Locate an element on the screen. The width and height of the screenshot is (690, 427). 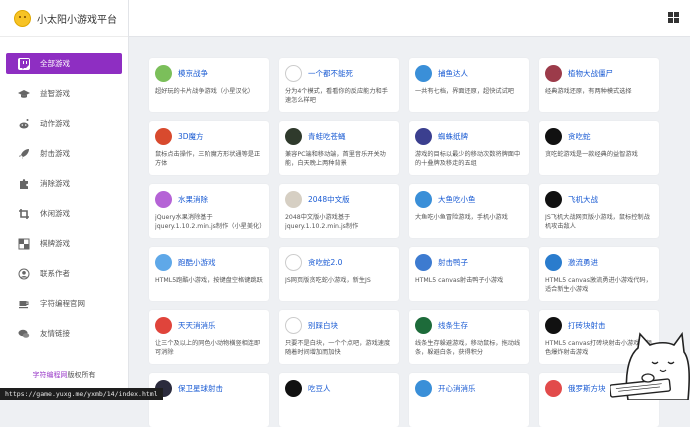
game-card: 线条生存 线条生存躲避游戏，移动鼠标，拖动线条，躲避白条，获得积分 is located at coordinates (469, 337).